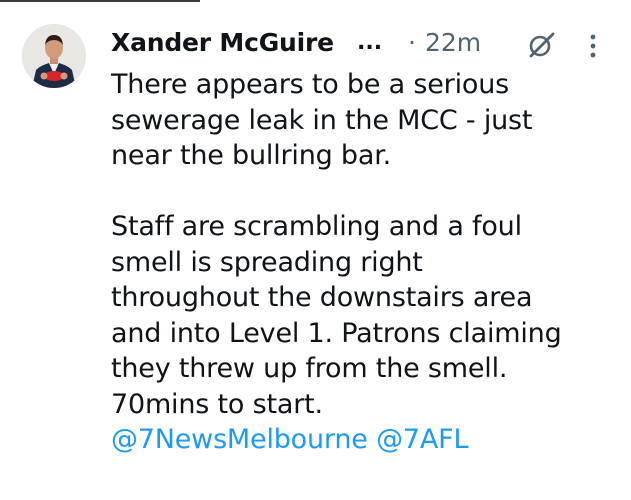  I want to click on tweet-line: smell is spreading right, so click(267, 262).